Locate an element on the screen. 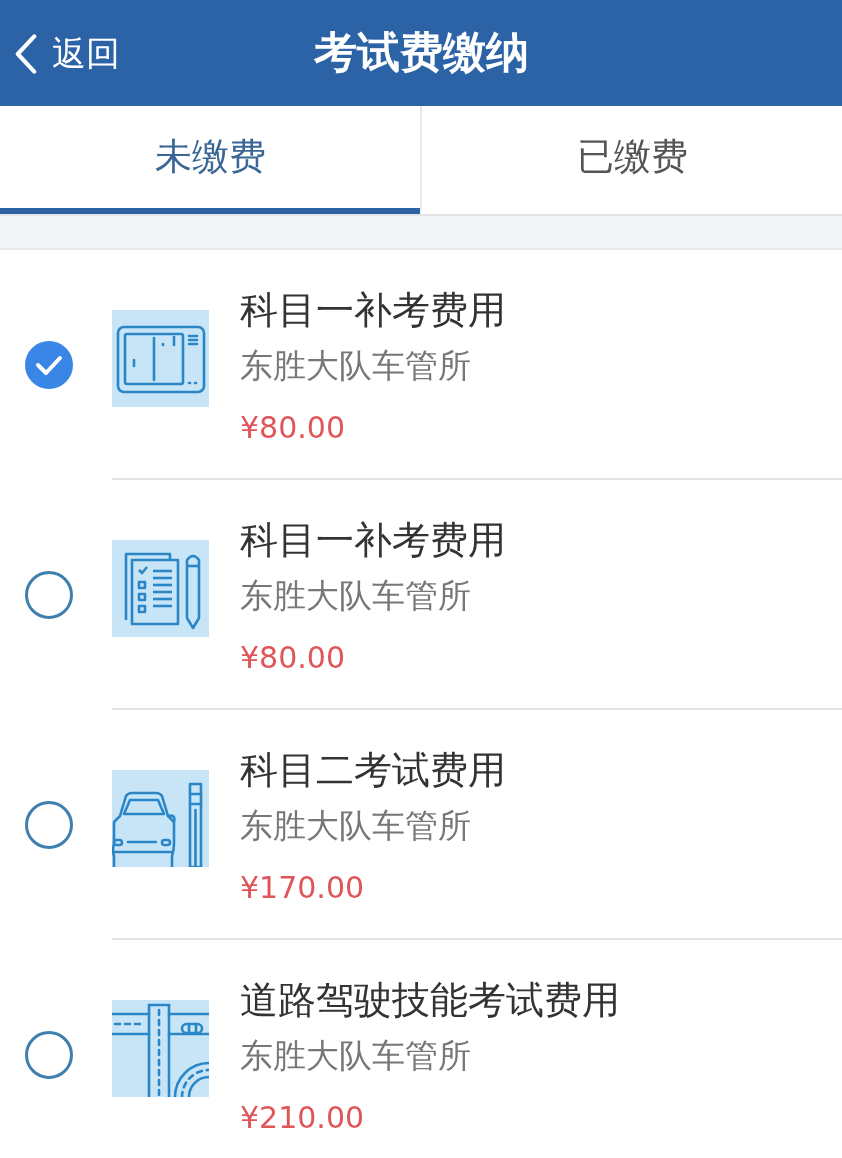 The image size is (842, 1158). fee-price: ¥170.00 is located at coordinates (303, 888).